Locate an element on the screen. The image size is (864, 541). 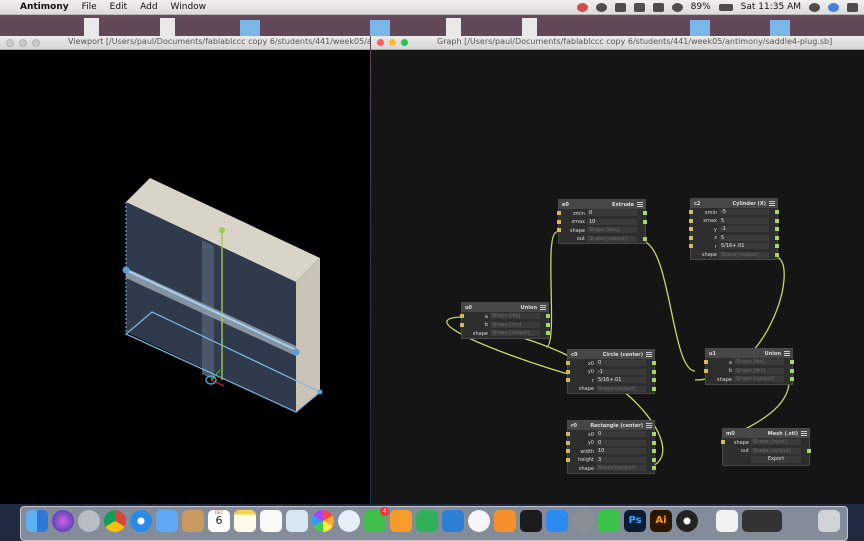
safari-icon is located at coordinates (141, 521).